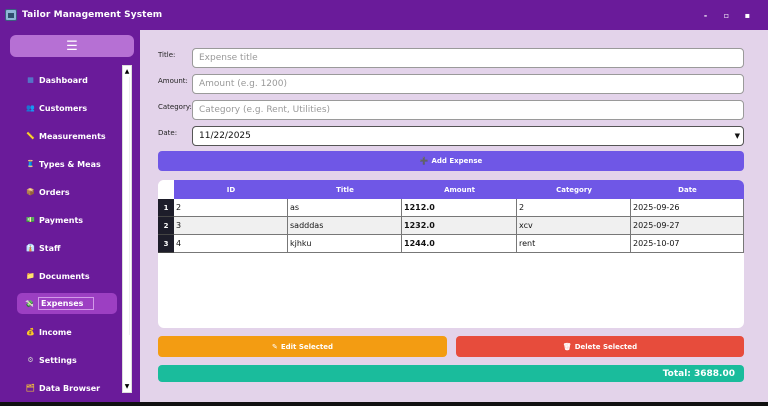 Image resolution: width=768 pixels, height=406 pixels. Describe the element at coordinates (127, 206) in the screenshot. I see `scroll-thumb` at that location.